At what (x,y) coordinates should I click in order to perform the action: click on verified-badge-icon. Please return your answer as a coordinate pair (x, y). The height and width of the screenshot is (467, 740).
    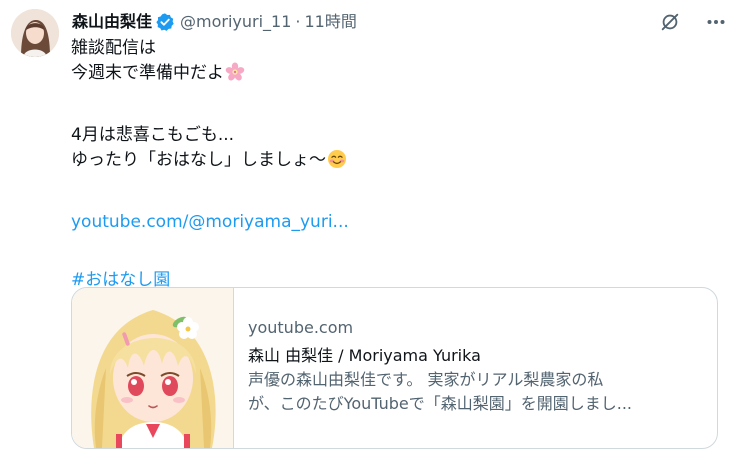
    Looking at the image, I should click on (165, 22).